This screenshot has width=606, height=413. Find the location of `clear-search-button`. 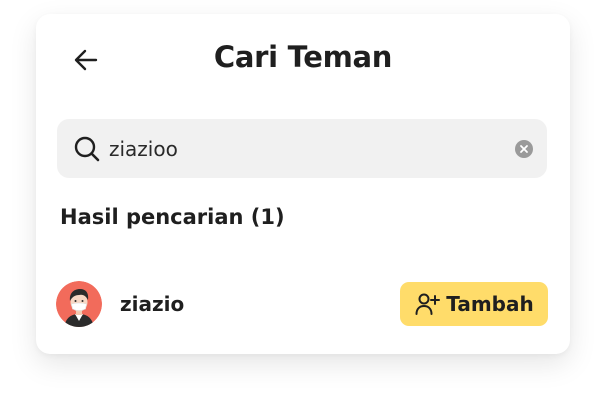

clear-search-button is located at coordinates (524, 148).